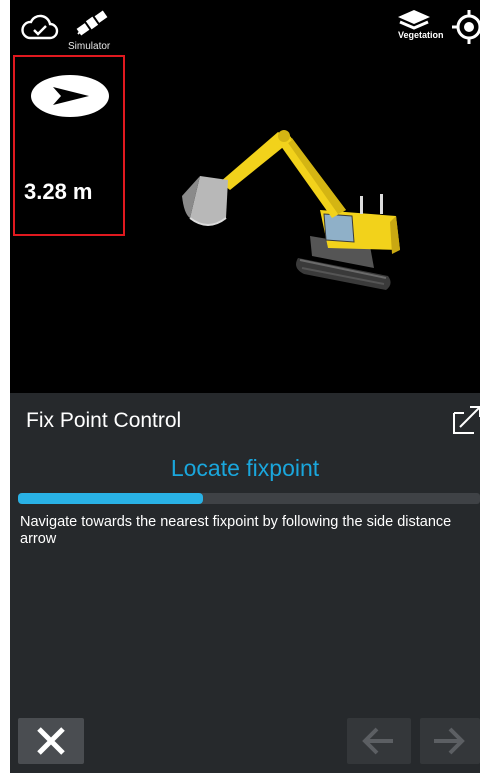 This screenshot has width=480, height=773. Describe the element at coordinates (249, 498) in the screenshot. I see `progress-bar` at that location.